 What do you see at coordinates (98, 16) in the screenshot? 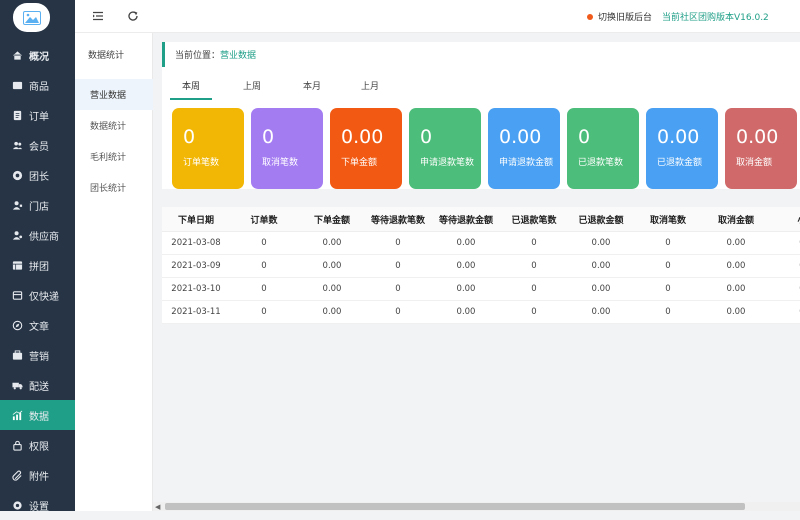
I see `collapse-menu-button` at bounding box center [98, 16].